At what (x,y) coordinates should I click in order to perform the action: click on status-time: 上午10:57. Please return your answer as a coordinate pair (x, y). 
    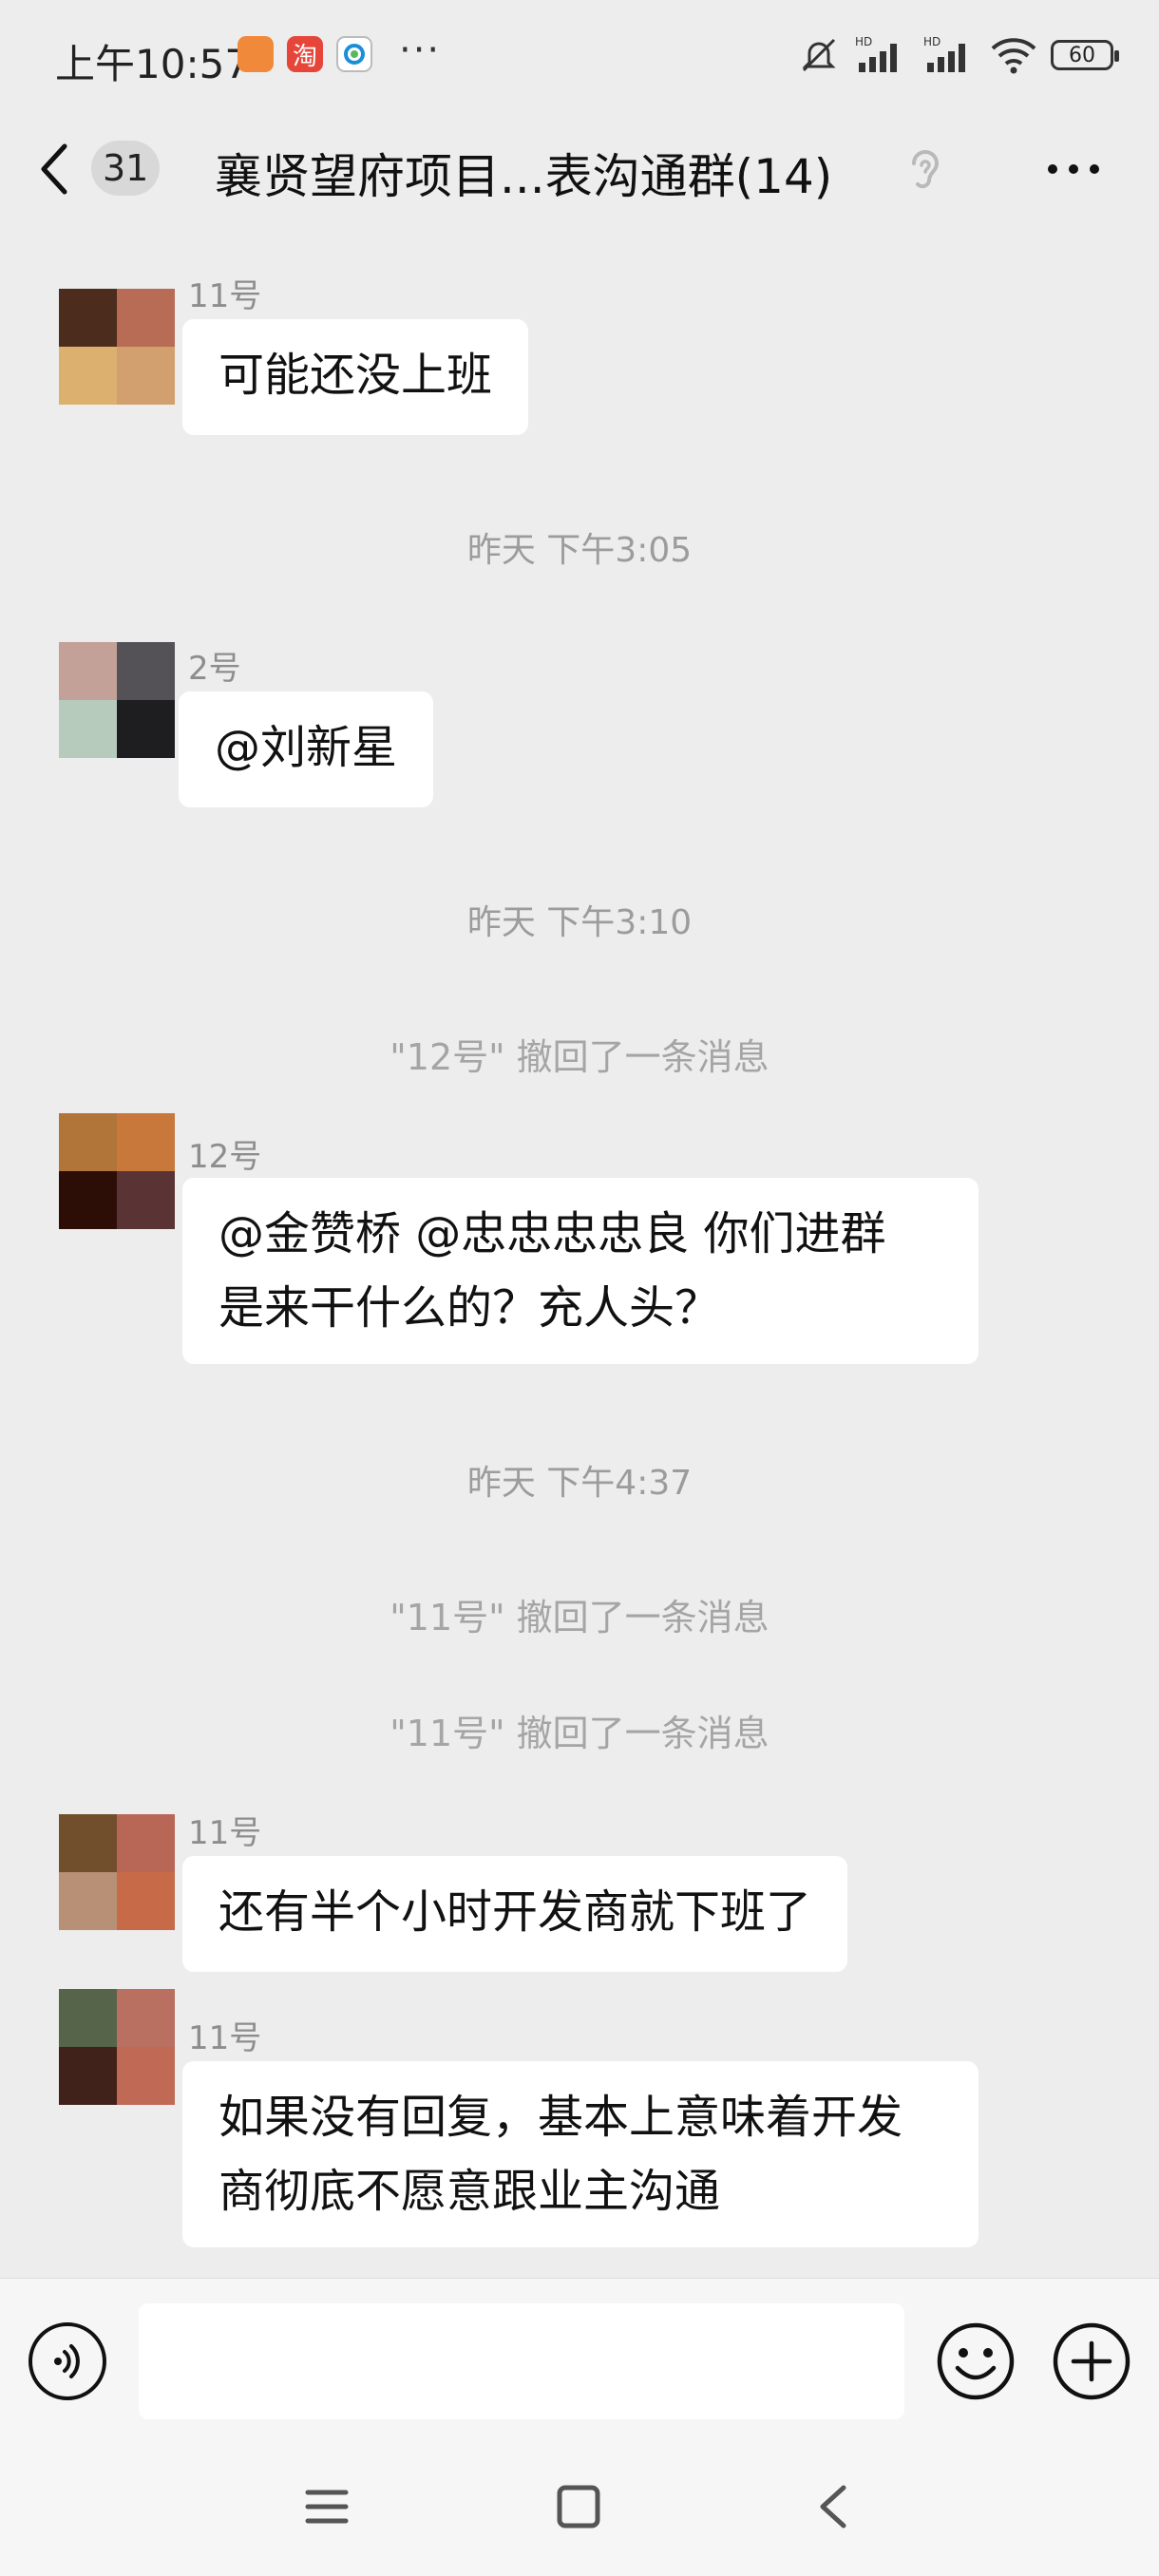
    Looking at the image, I should click on (153, 64).